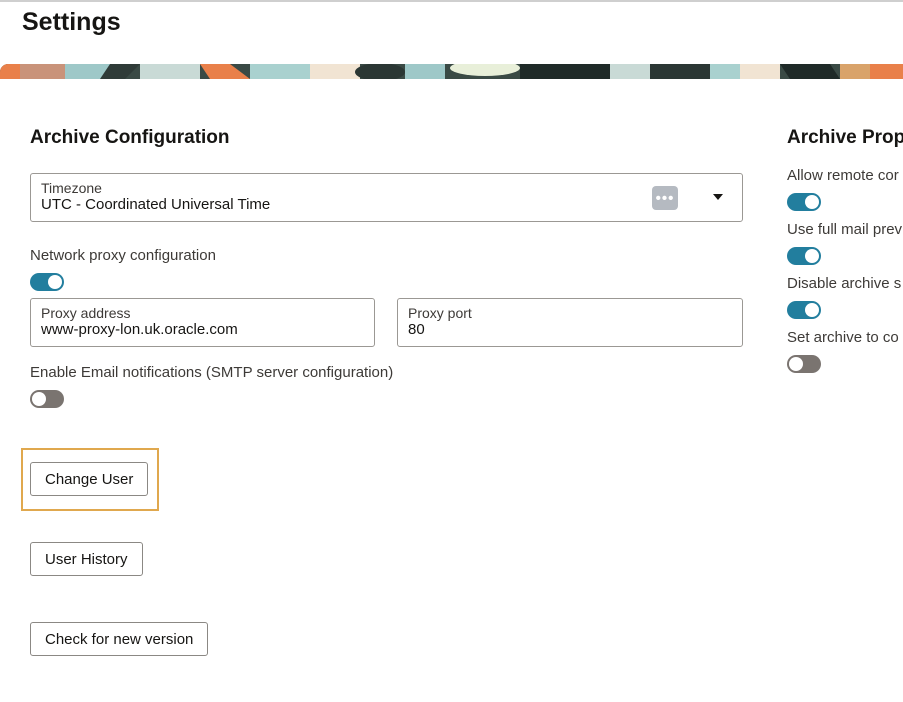 The width and height of the screenshot is (903, 702). Describe the element at coordinates (451, 1) in the screenshot. I see `top-border` at that location.